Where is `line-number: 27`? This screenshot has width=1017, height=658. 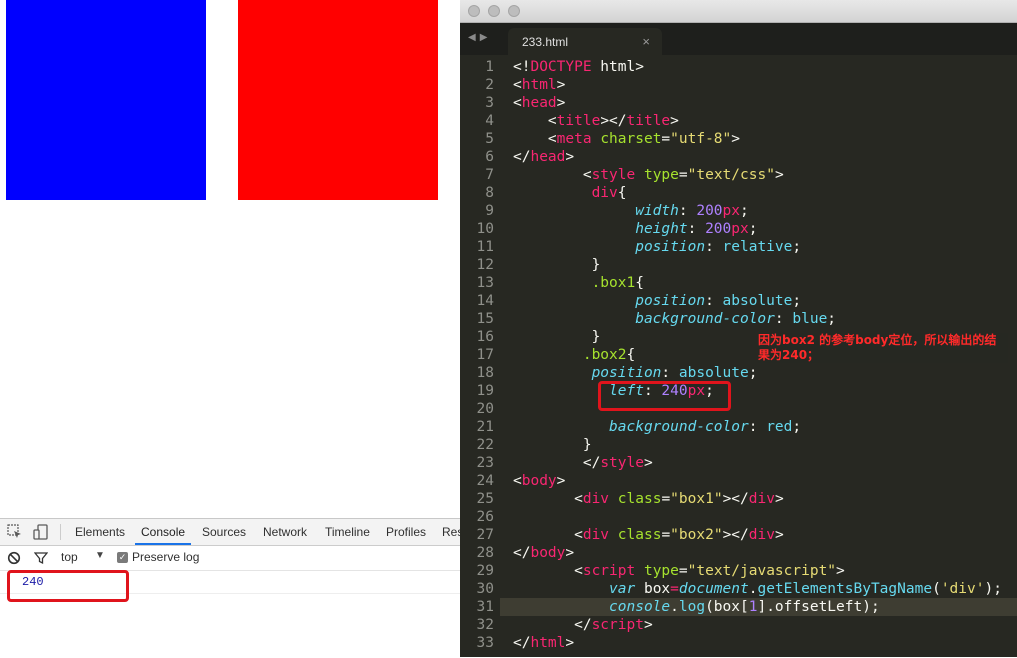
line-number: 27 is located at coordinates (485, 535).